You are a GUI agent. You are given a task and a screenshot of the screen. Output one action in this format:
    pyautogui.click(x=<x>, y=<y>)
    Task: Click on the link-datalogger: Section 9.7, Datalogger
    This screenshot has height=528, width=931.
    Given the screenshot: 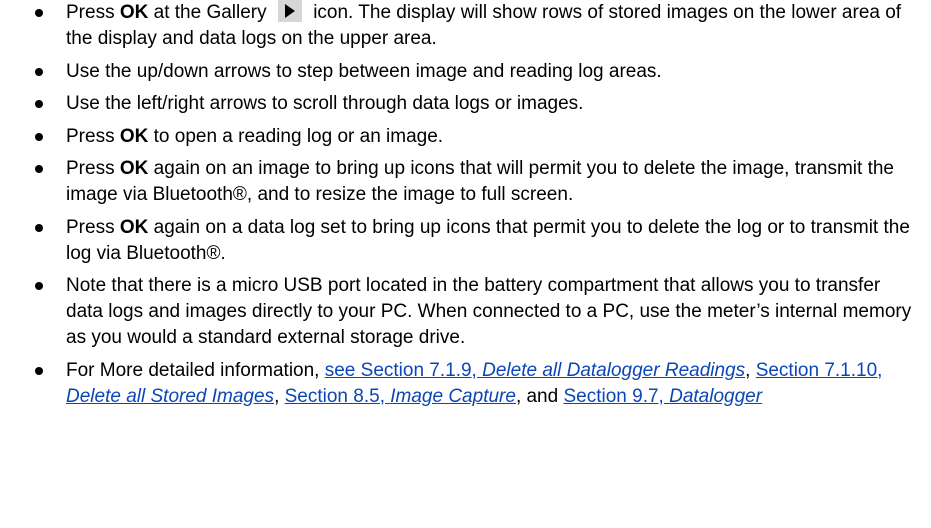 What is the action you would take?
    pyautogui.click(x=662, y=396)
    